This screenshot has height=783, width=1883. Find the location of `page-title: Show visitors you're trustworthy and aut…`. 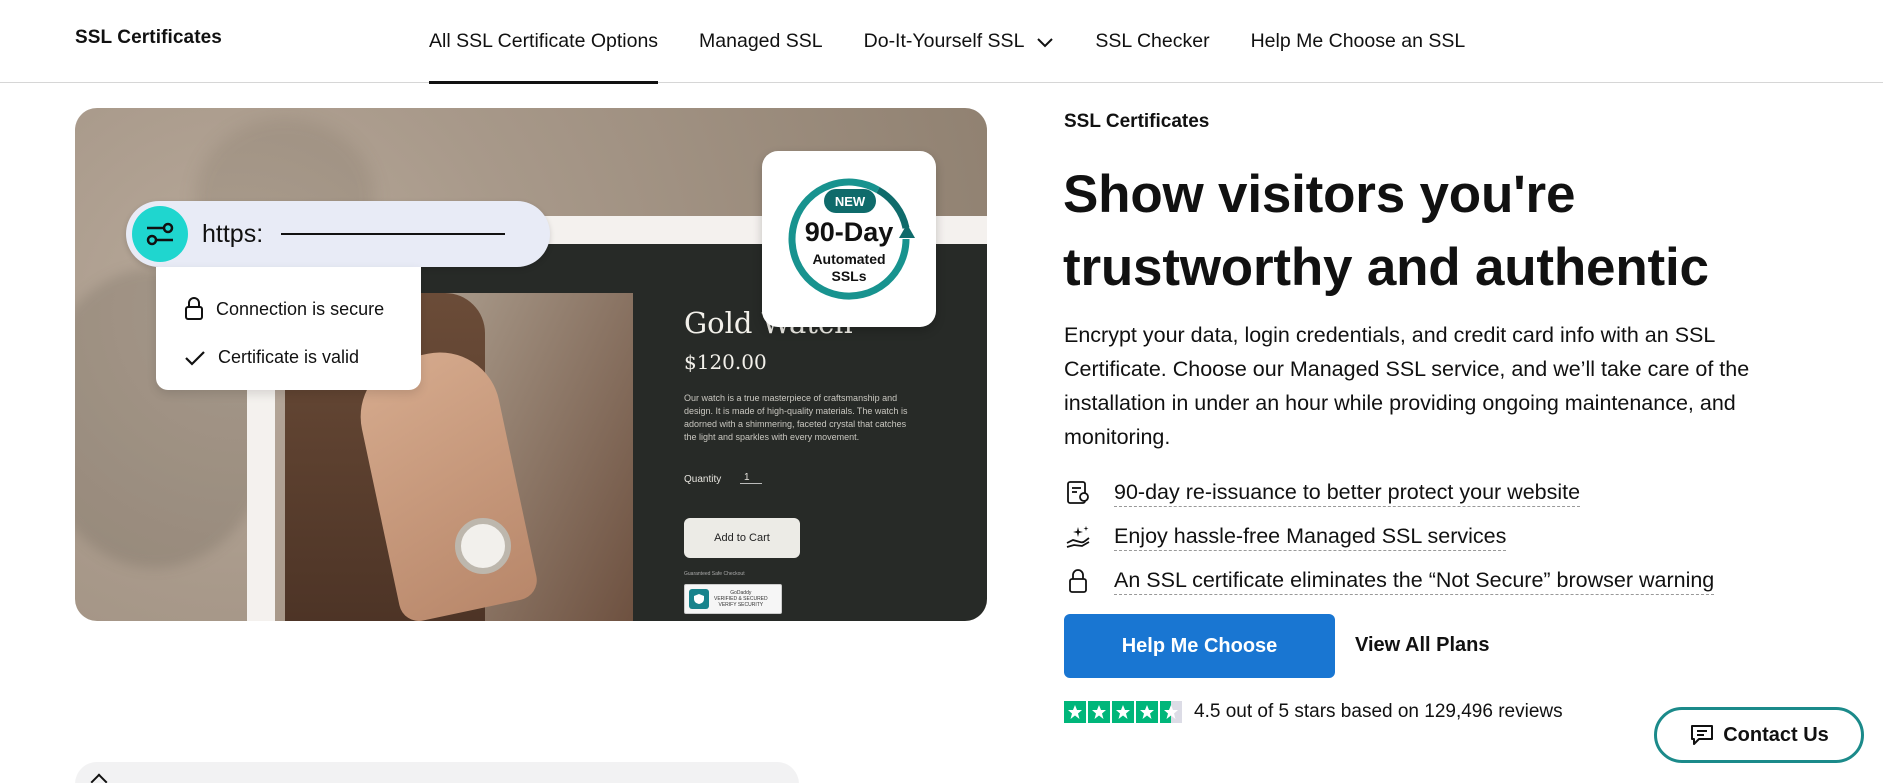

page-title: Show visitors you're trustworthy and aut… is located at coordinates (1386, 231).